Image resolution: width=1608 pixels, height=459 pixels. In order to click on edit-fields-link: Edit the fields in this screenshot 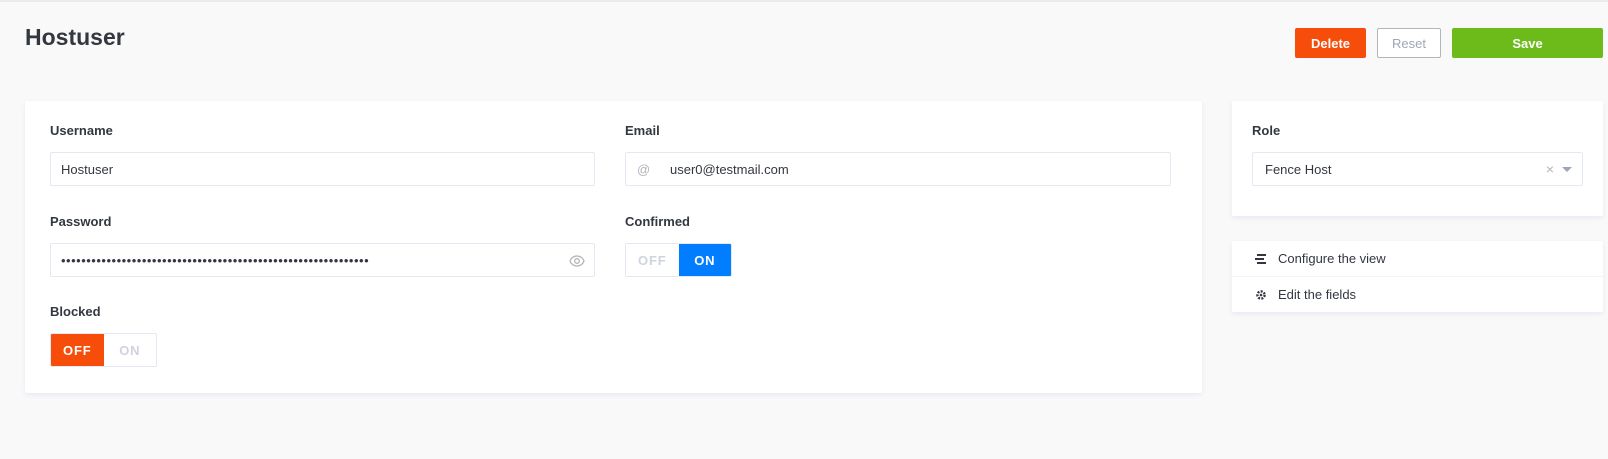, I will do `click(1417, 294)`.